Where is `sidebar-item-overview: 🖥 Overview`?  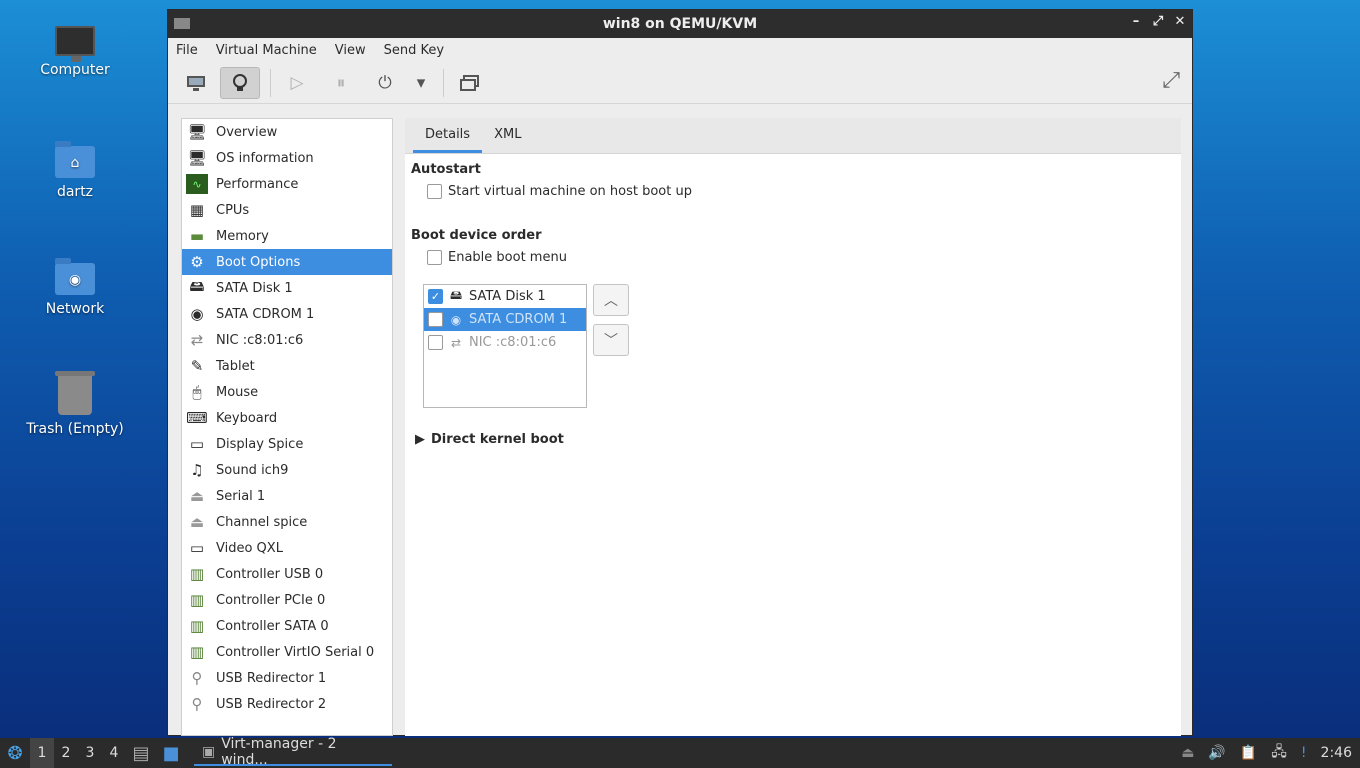 sidebar-item-overview: 🖥 Overview is located at coordinates (287, 132).